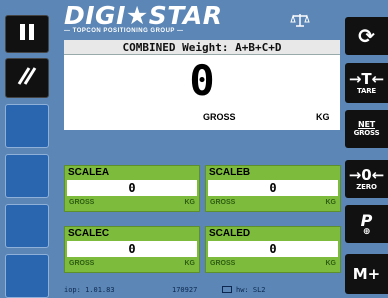 The width and height of the screenshot is (388, 298). What do you see at coordinates (143, 15) in the screenshot?
I see `brand-name: DIGI★STAR` at bounding box center [143, 15].